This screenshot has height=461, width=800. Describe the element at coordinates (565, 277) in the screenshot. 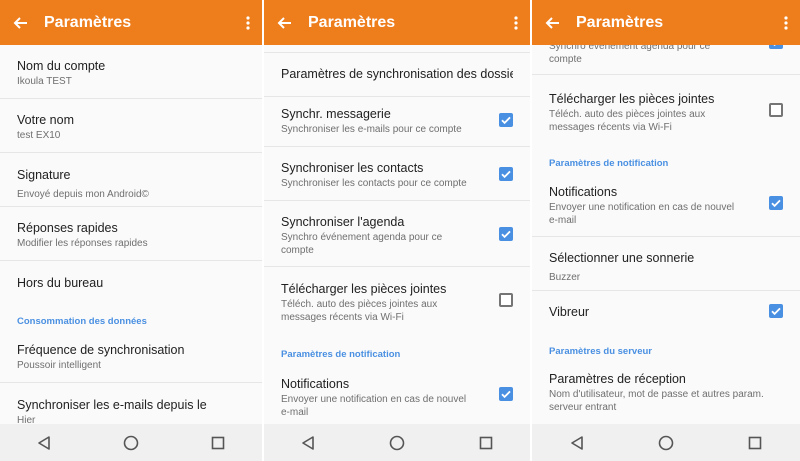

I see `item-subtitle: Buzzer` at that location.